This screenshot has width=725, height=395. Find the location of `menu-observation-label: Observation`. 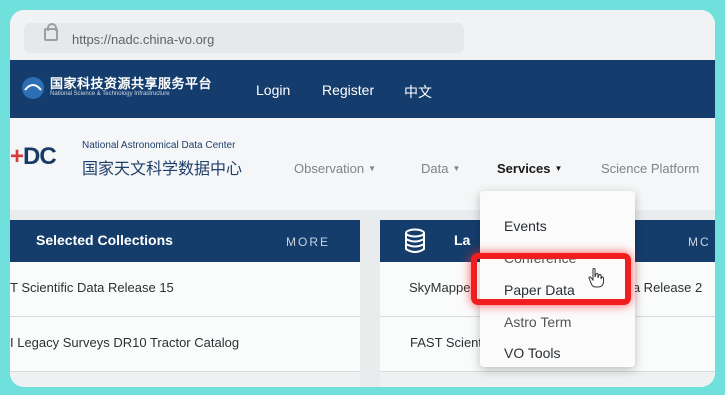

menu-observation-label: Observation is located at coordinates (329, 168).